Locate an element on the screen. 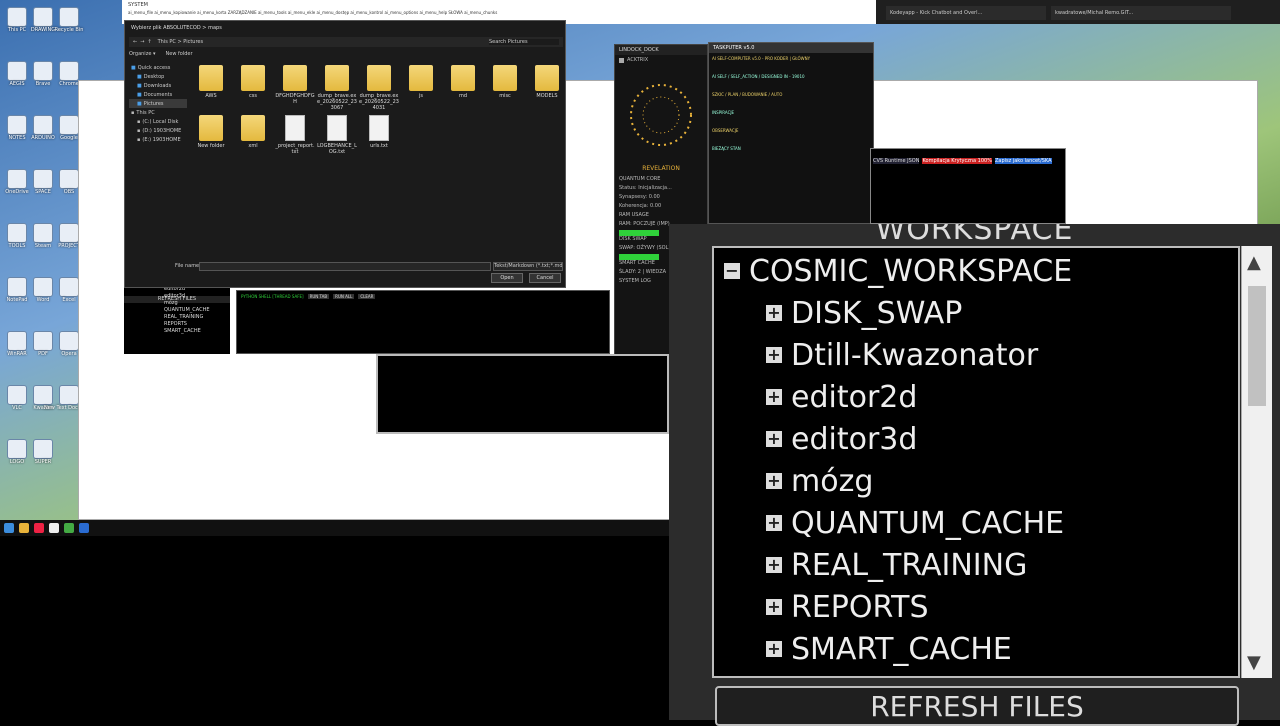 This screenshot has height=726, width=1280. nav-item: ▪ (D:) 1903HOME is located at coordinates (158, 130).